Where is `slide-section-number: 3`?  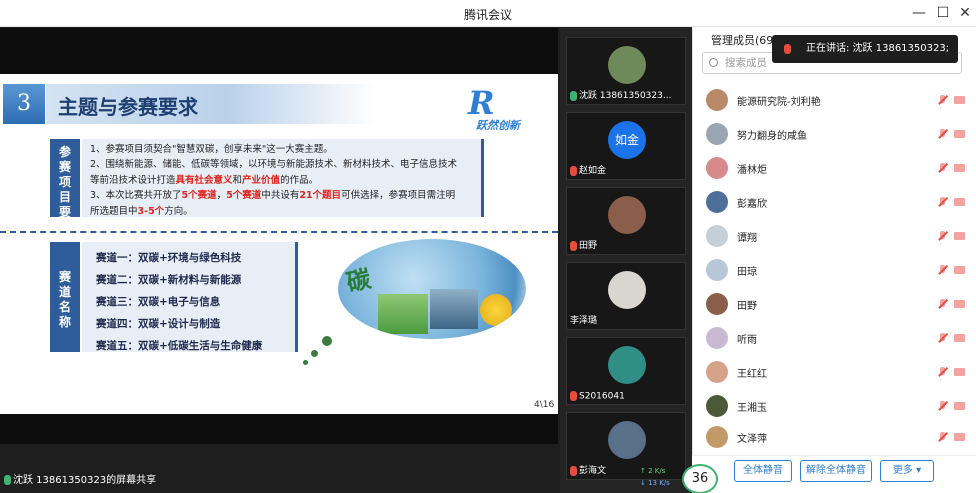
slide-section-number: 3 is located at coordinates (24, 104).